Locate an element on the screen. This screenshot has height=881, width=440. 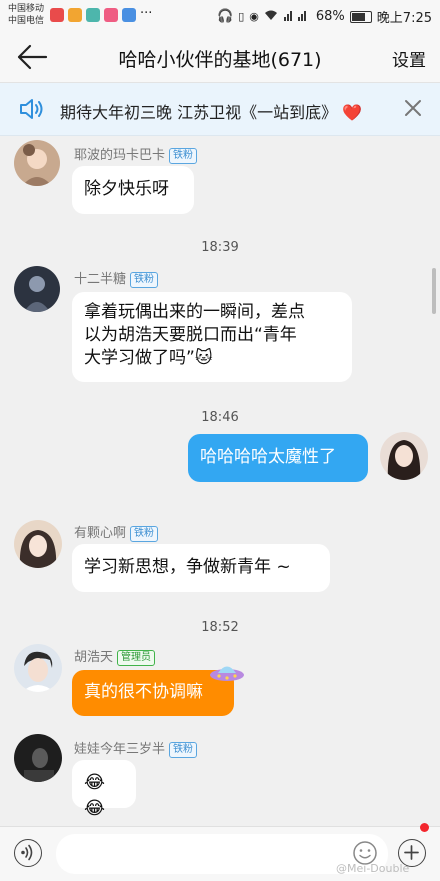
page-title: 哈哈小伙伴的基地(671) is located at coordinates (220, 60).